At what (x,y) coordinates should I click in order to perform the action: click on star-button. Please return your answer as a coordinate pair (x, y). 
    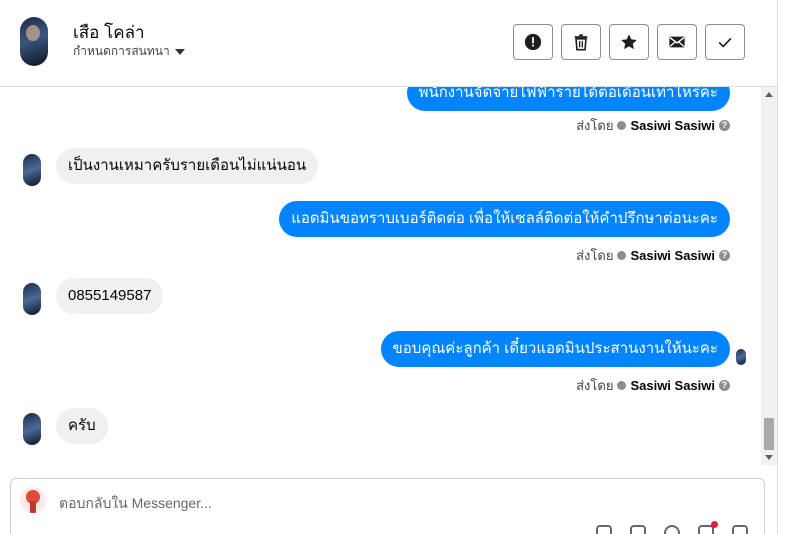
    Looking at the image, I should click on (629, 42).